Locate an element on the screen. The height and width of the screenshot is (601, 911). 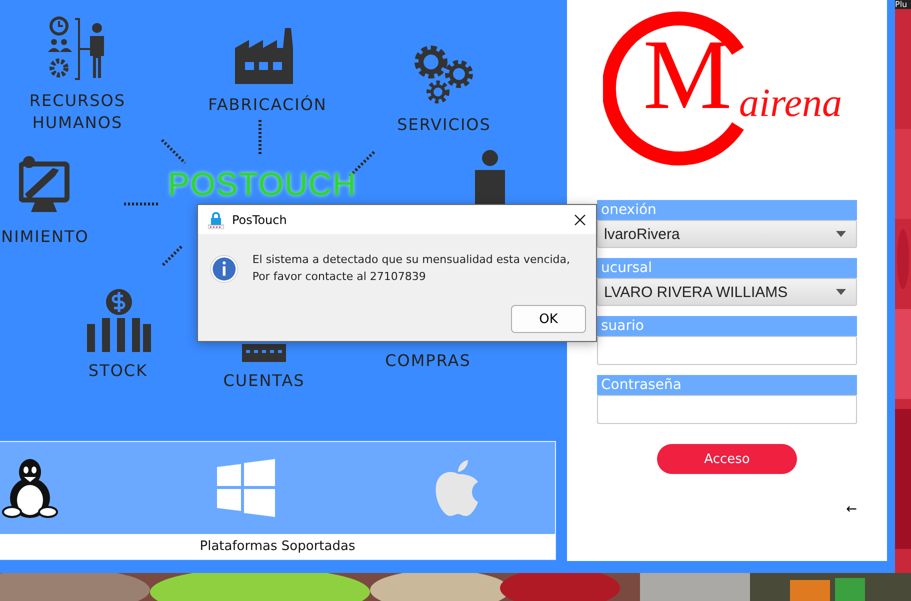
windows-logo-icon is located at coordinates (245, 488).